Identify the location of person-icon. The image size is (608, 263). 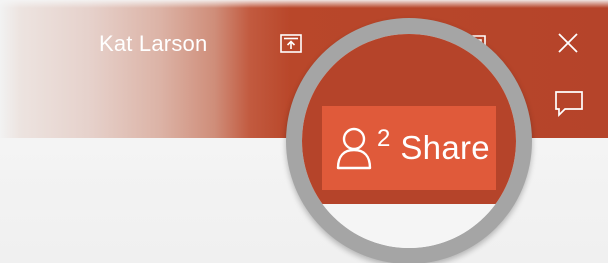
(354, 148).